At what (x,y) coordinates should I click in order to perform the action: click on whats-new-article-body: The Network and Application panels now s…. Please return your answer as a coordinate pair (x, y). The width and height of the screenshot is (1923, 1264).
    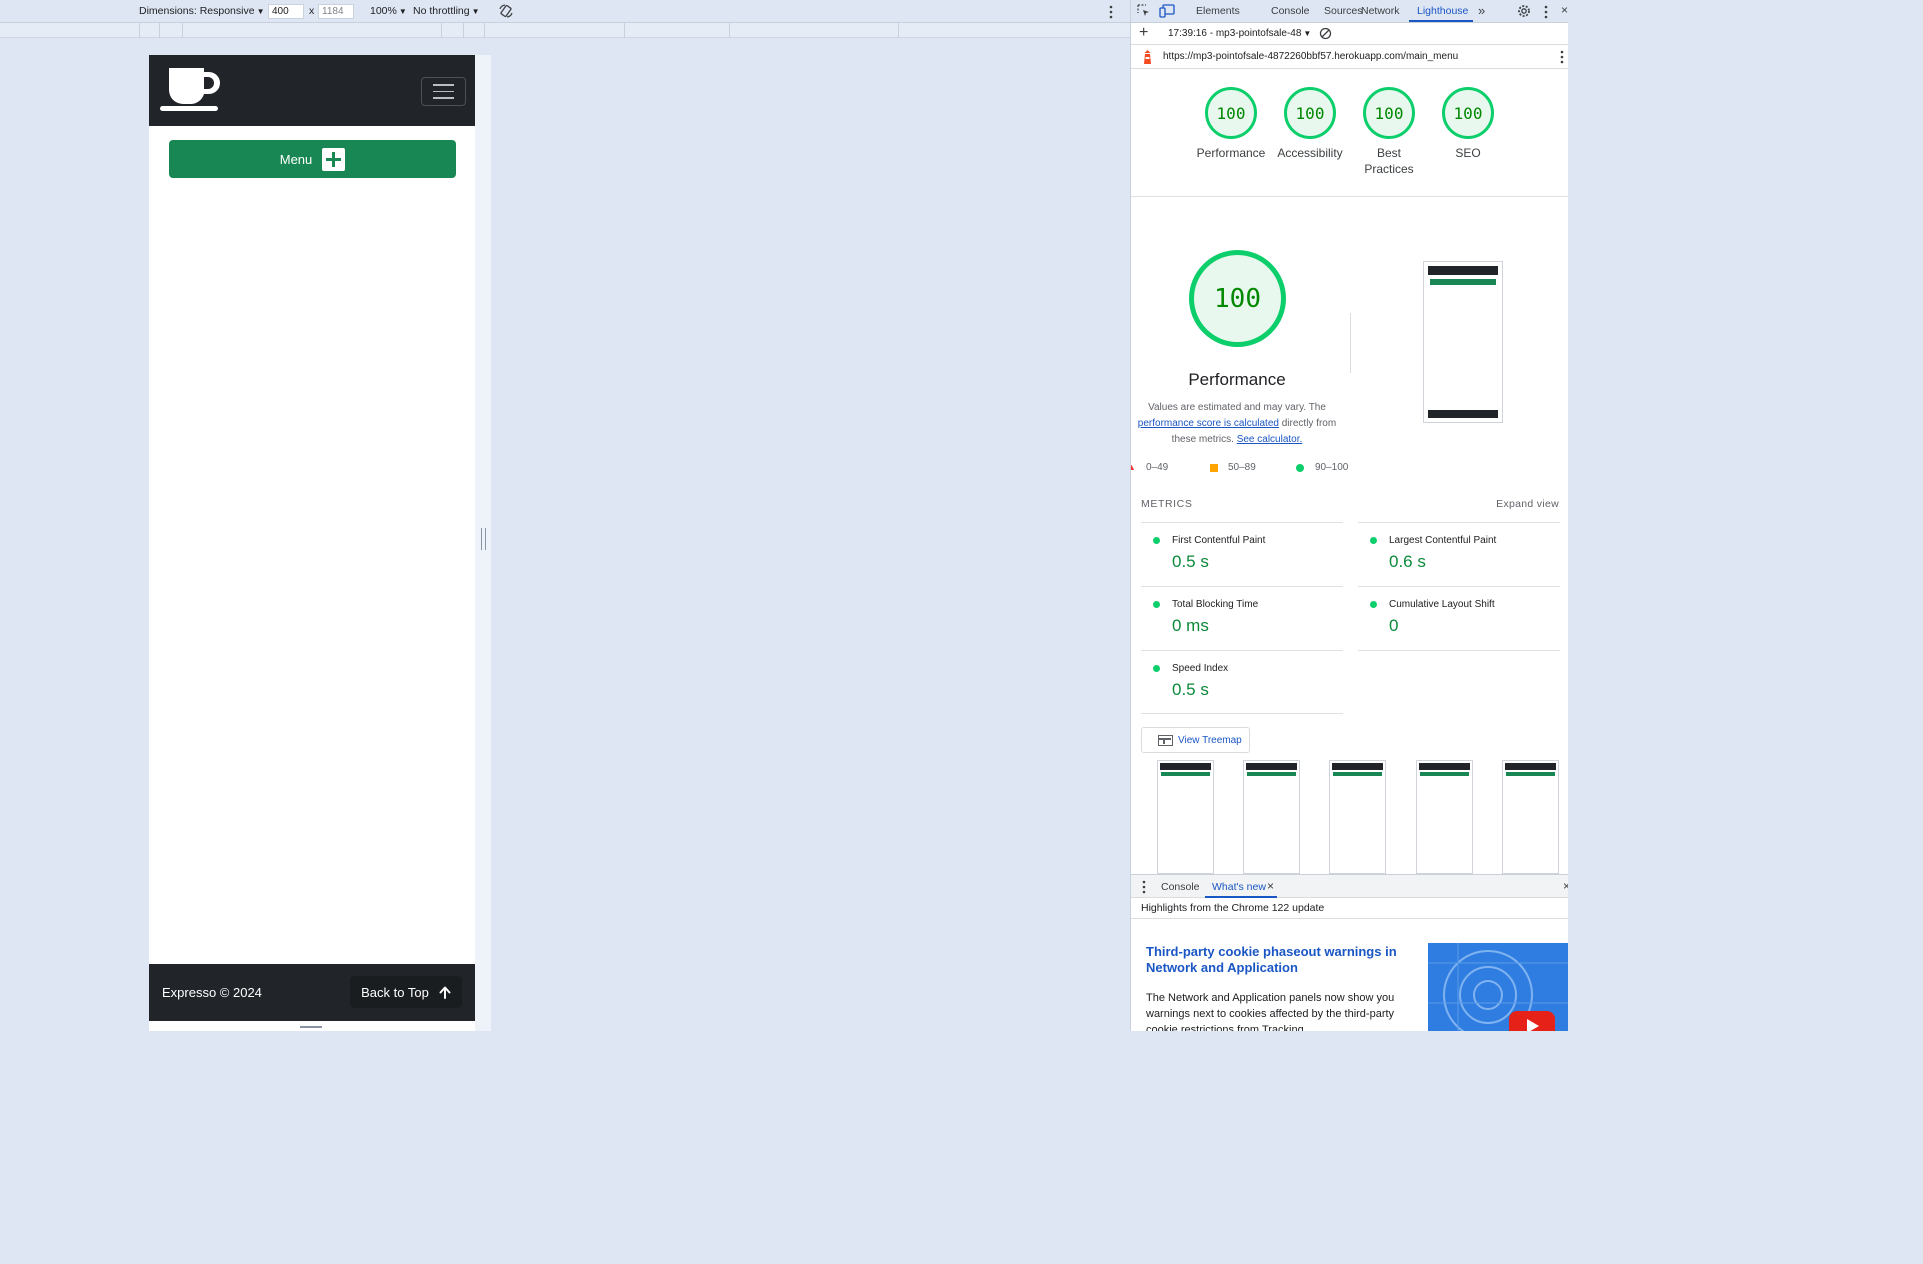
    Looking at the image, I should click on (1270, 1011).